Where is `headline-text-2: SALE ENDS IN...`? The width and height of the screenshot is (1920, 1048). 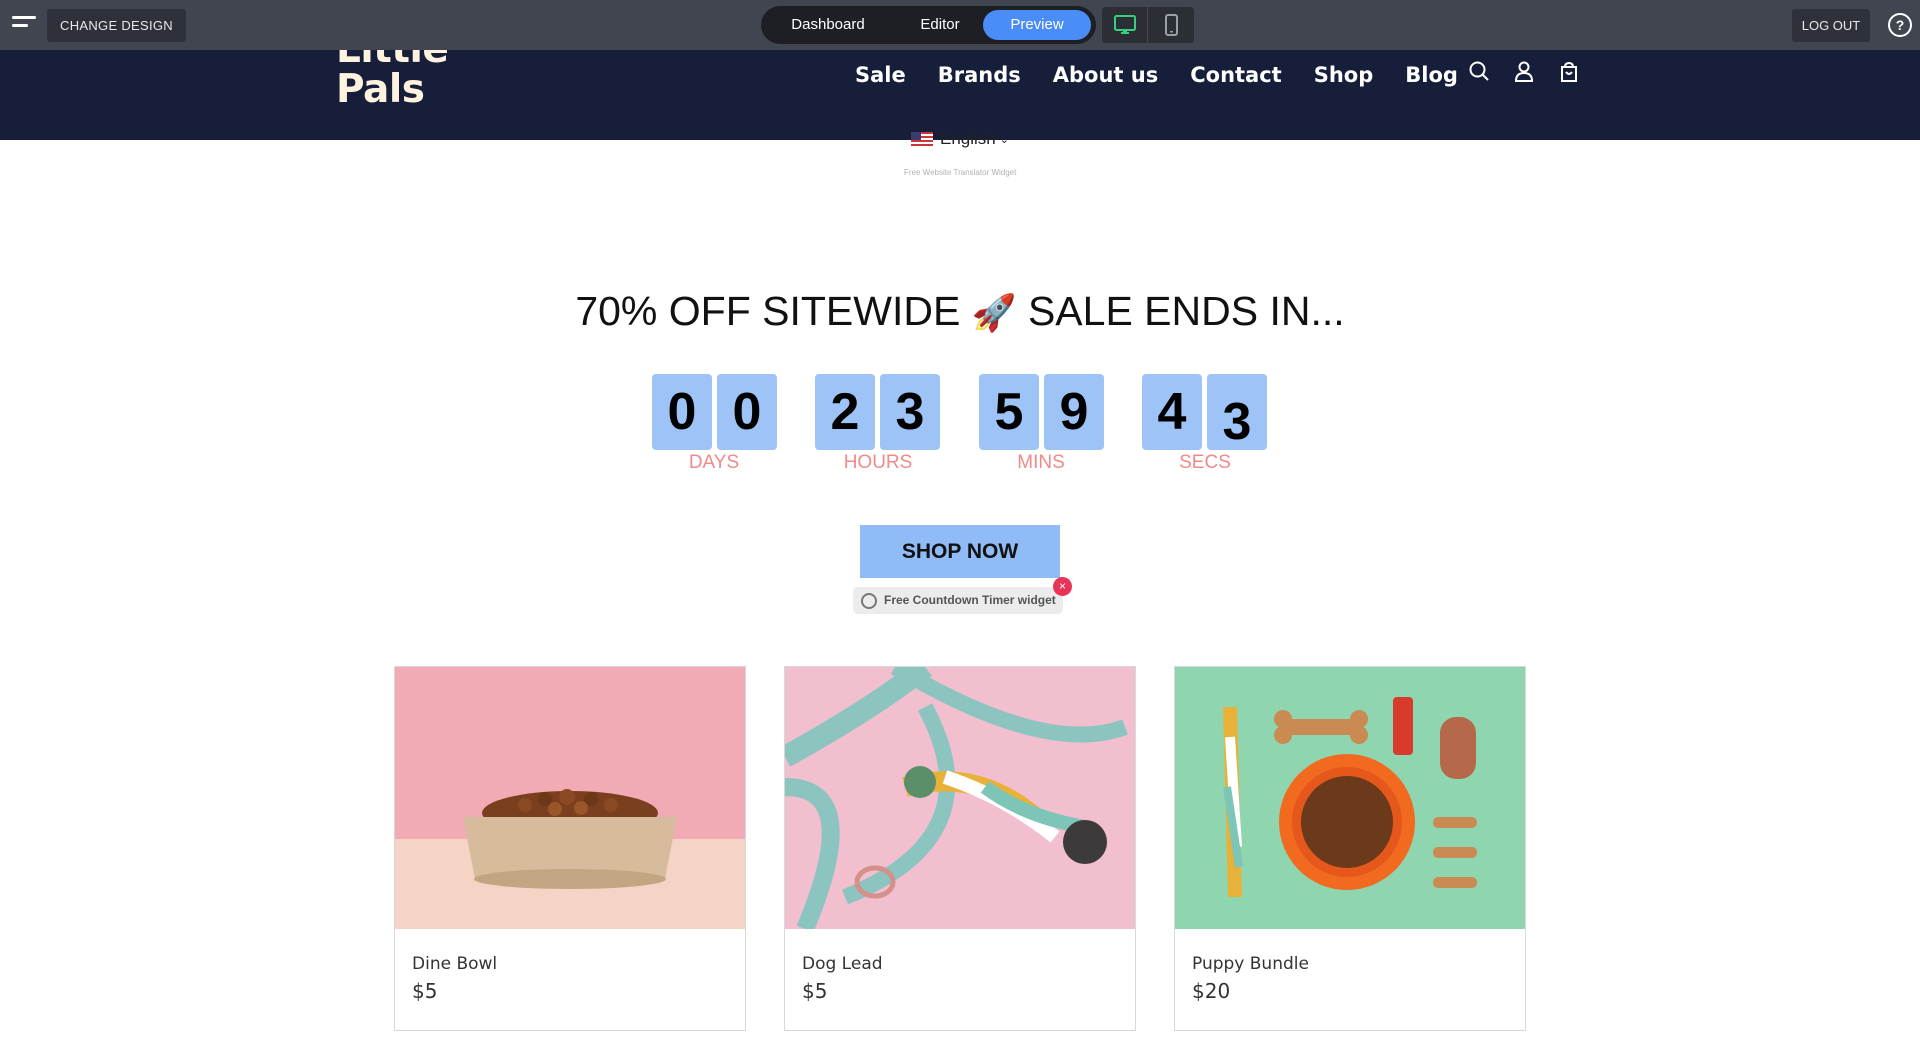 headline-text-2: SALE ENDS IN... is located at coordinates (1186, 311).